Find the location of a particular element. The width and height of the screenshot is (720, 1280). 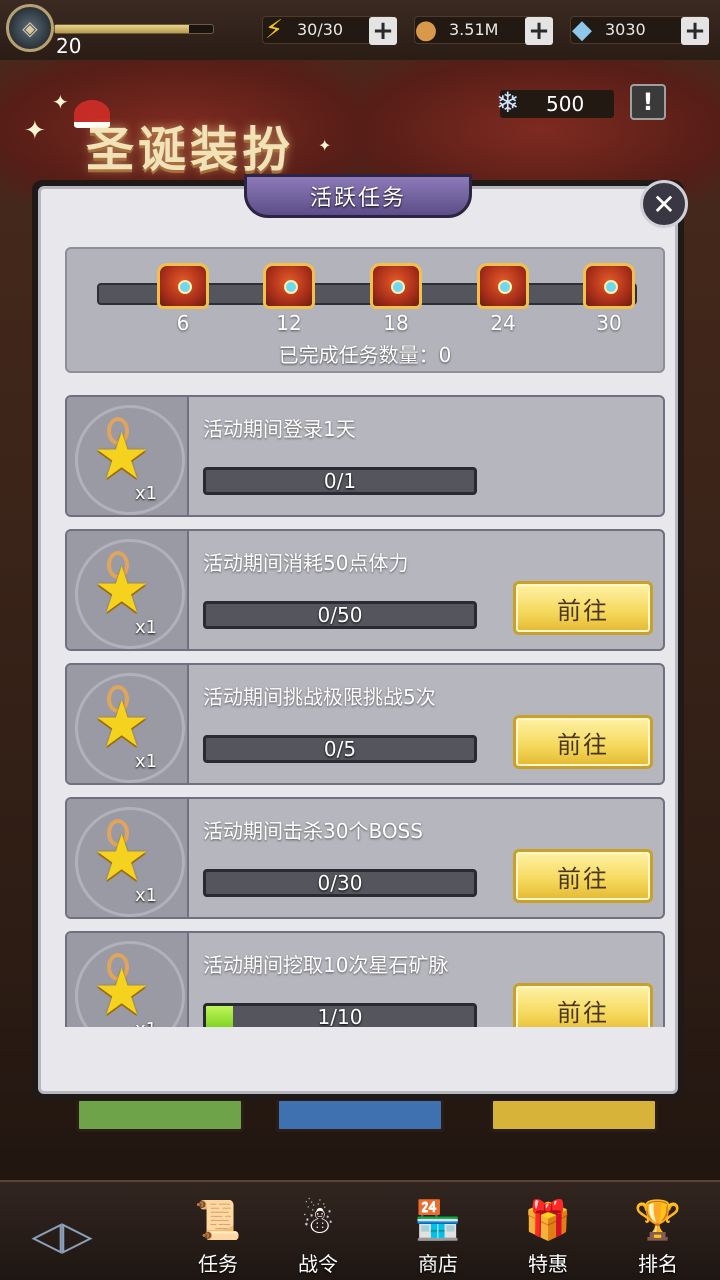

nav-item-battle-pass: ☃ 战令 is located at coordinates (318, 1235).